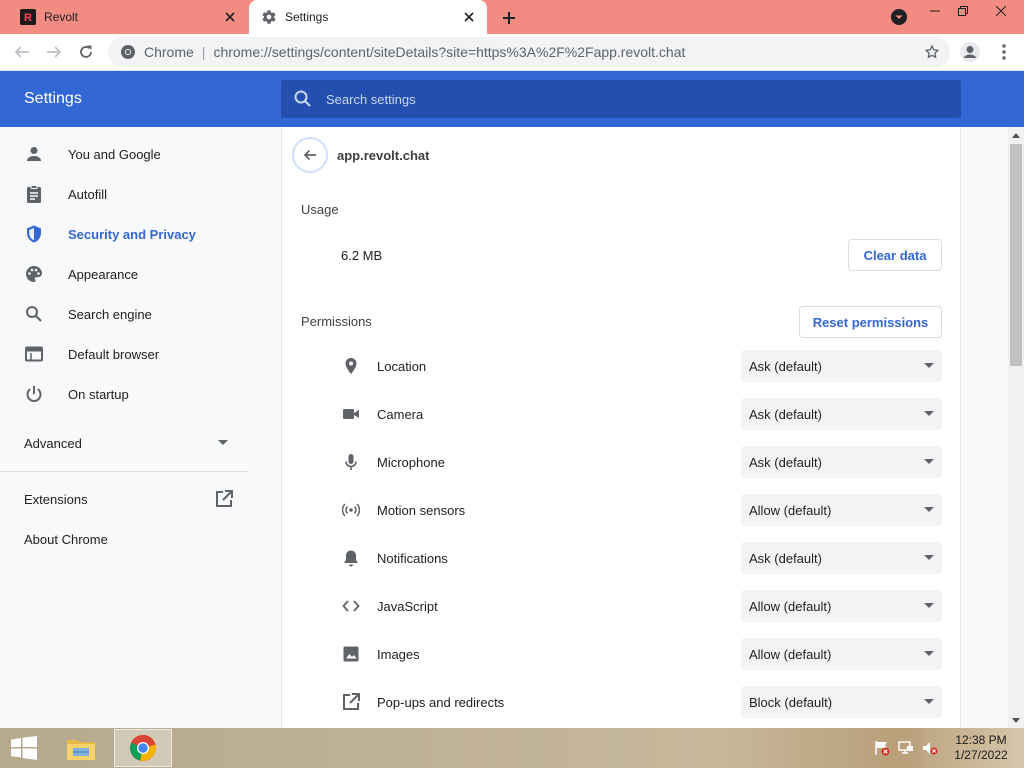 This screenshot has width=1024, height=768. What do you see at coordinates (412, 558) in the screenshot?
I see `permission-label: Notifications` at bounding box center [412, 558].